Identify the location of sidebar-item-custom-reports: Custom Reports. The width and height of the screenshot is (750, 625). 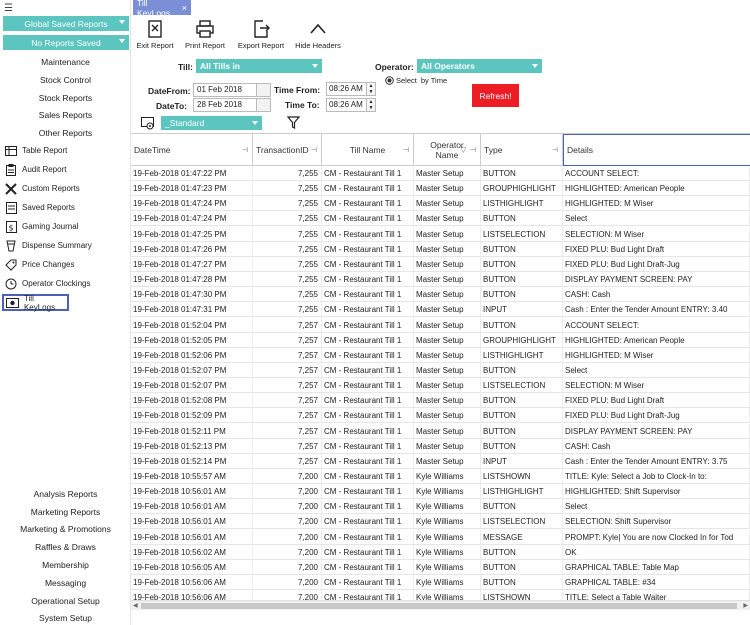
(65, 188).